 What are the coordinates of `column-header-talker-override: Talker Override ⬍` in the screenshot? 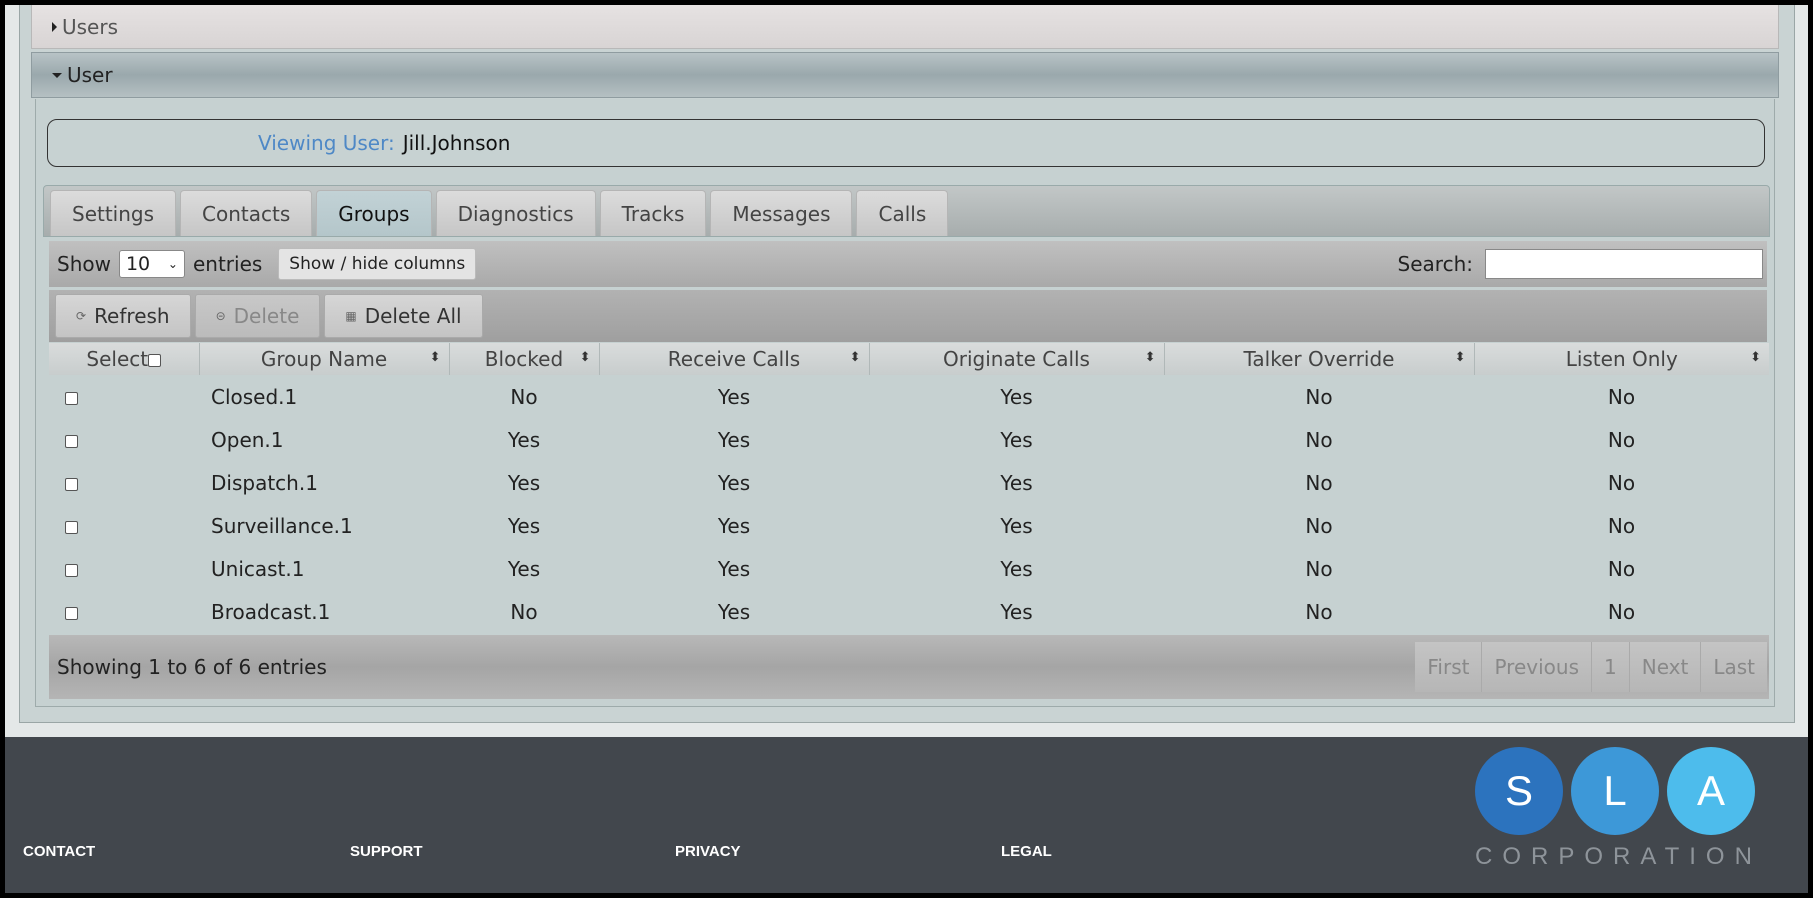 It's located at (1319, 359).